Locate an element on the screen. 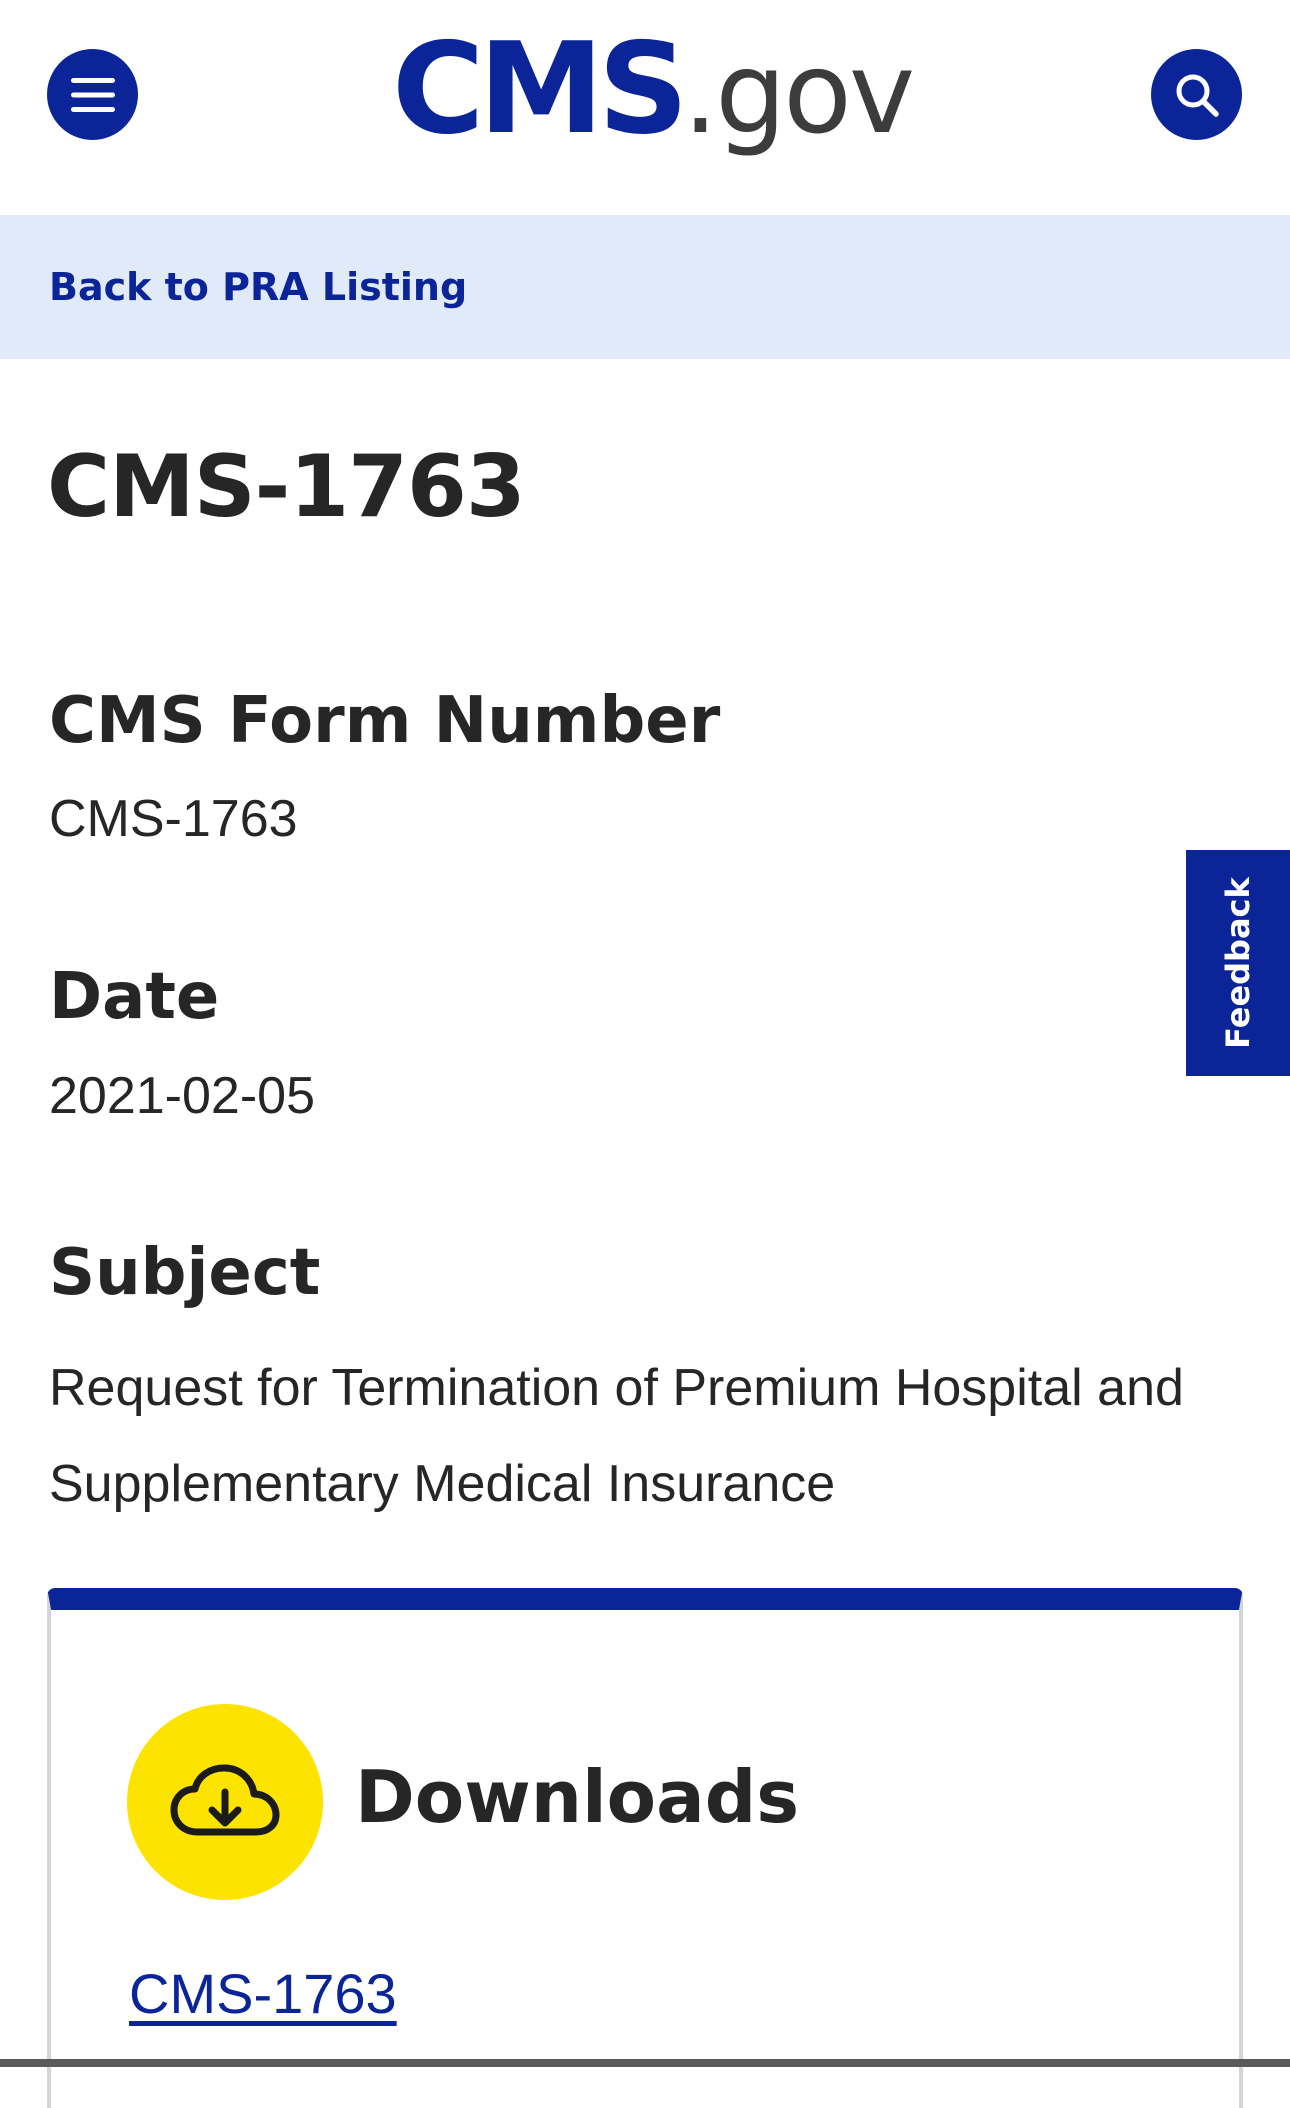 The image size is (1290, 2108). form-number-value: CMS-1763 is located at coordinates (173, 819).